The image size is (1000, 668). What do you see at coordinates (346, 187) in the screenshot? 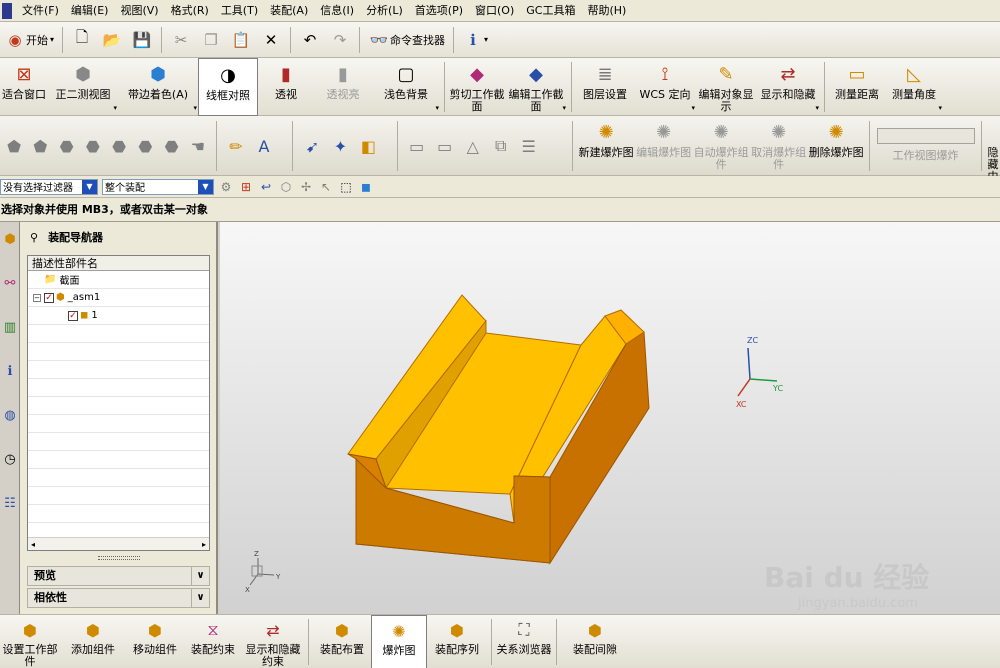
I see `rectangle-select-icon: ⬚` at bounding box center [346, 187].